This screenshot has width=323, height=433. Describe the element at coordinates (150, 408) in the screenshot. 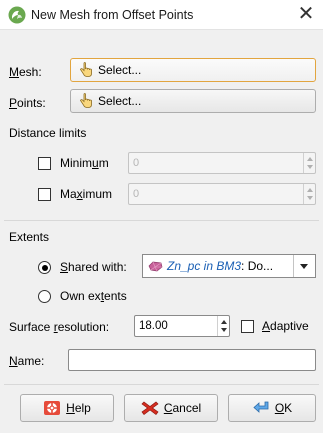

I see `cancel-x-icon` at that location.